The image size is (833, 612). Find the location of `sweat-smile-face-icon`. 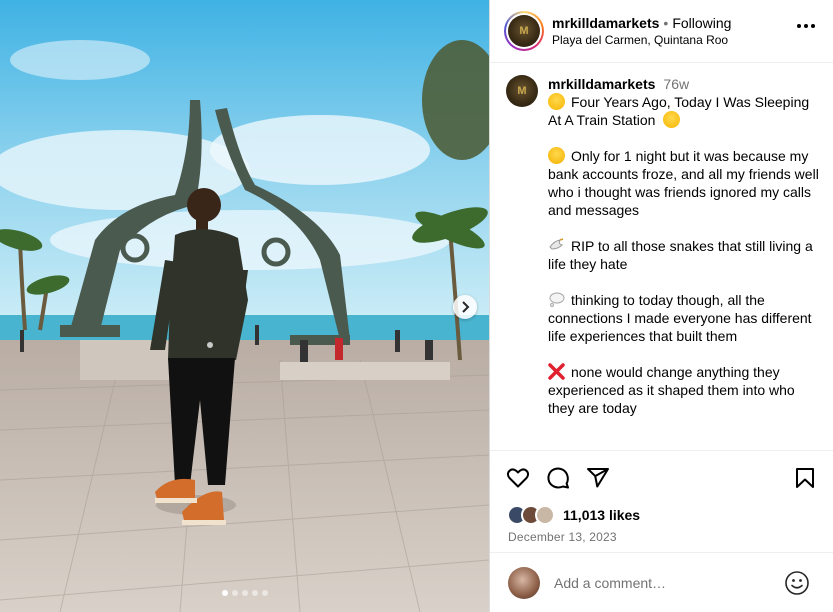

sweat-smile-face-icon is located at coordinates (672, 119).